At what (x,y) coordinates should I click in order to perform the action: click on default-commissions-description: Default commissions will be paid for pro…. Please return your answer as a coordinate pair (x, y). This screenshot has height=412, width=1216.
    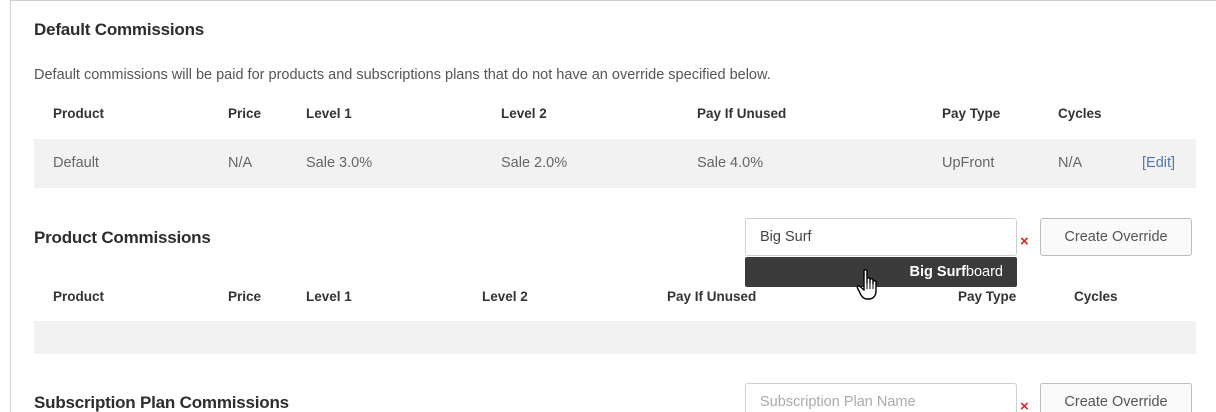
    Looking at the image, I should click on (402, 75).